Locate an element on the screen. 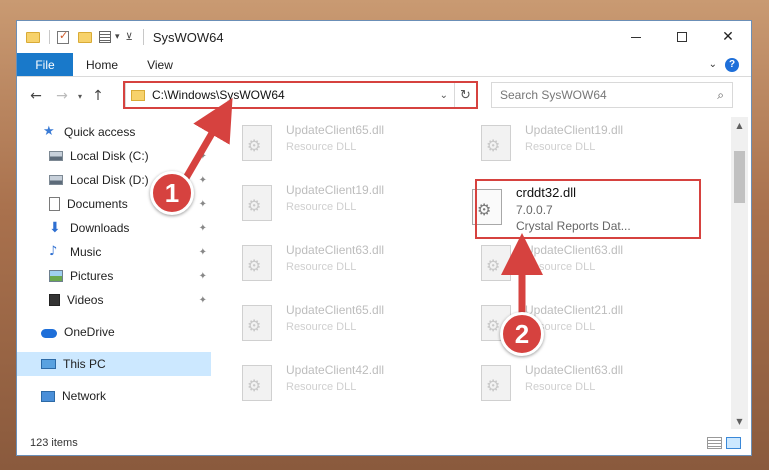  step-1-badge: 1 is located at coordinates (172, 193).